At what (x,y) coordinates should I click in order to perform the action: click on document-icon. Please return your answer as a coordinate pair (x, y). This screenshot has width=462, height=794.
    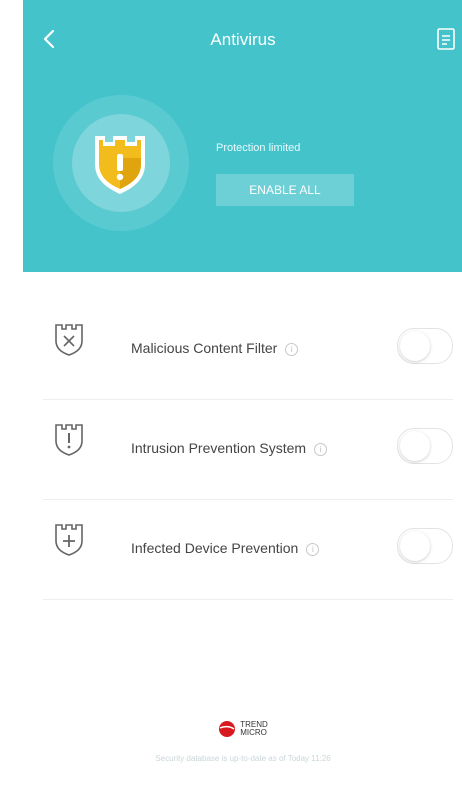
    Looking at the image, I should click on (446, 39).